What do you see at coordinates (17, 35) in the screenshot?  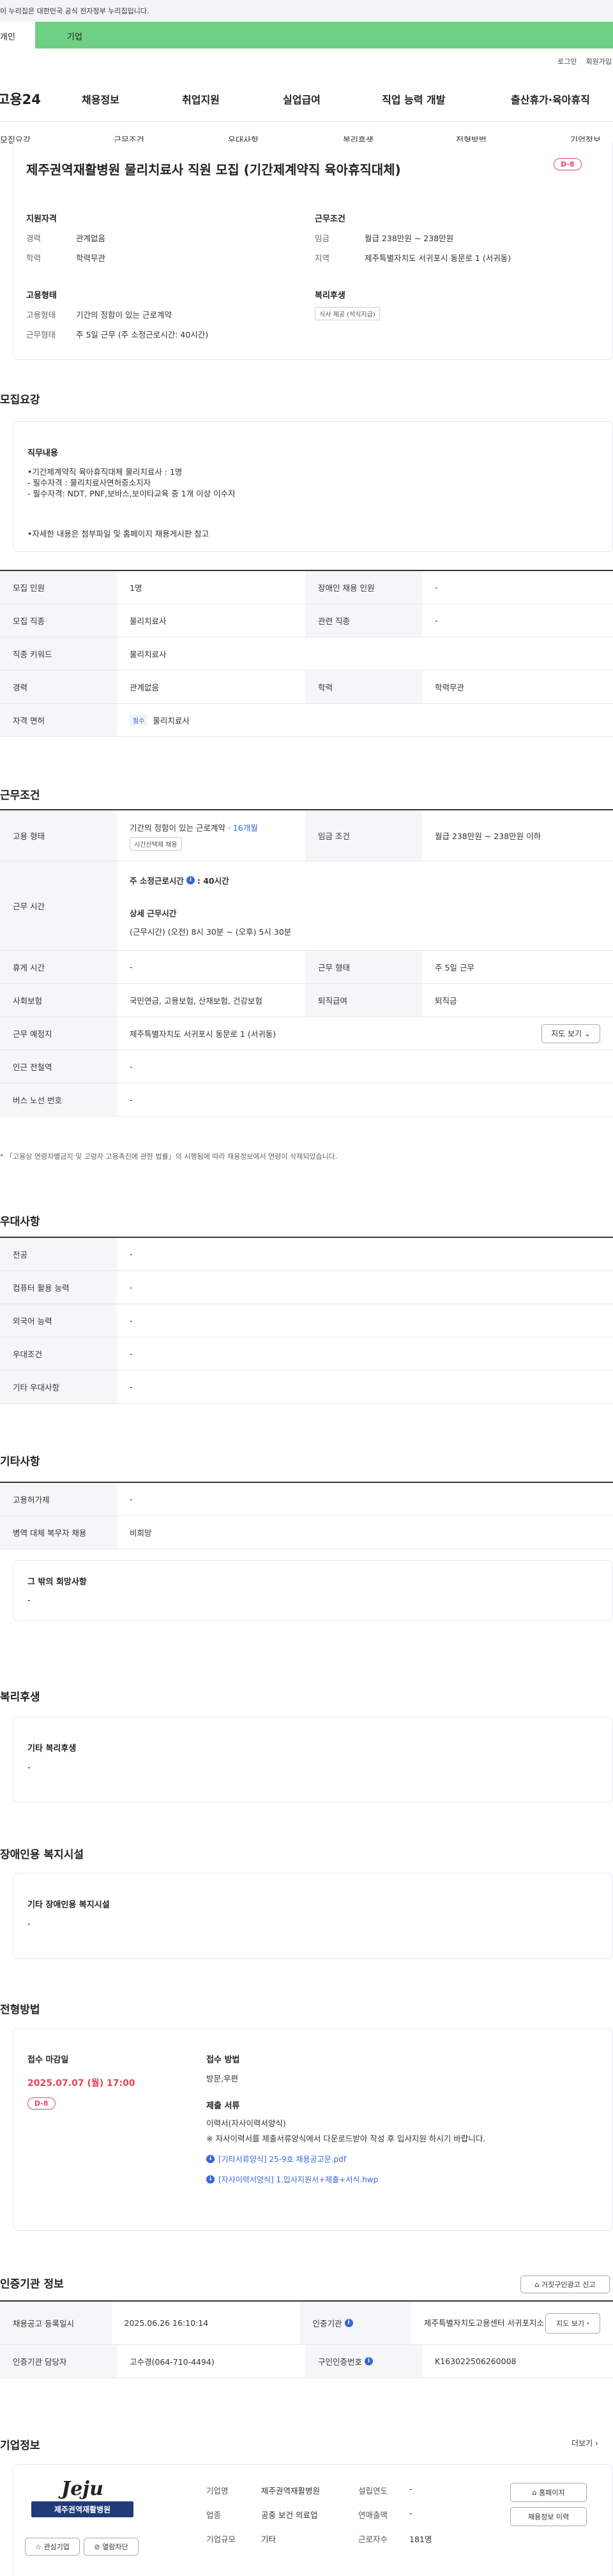 I see `tab-personal: 개인` at bounding box center [17, 35].